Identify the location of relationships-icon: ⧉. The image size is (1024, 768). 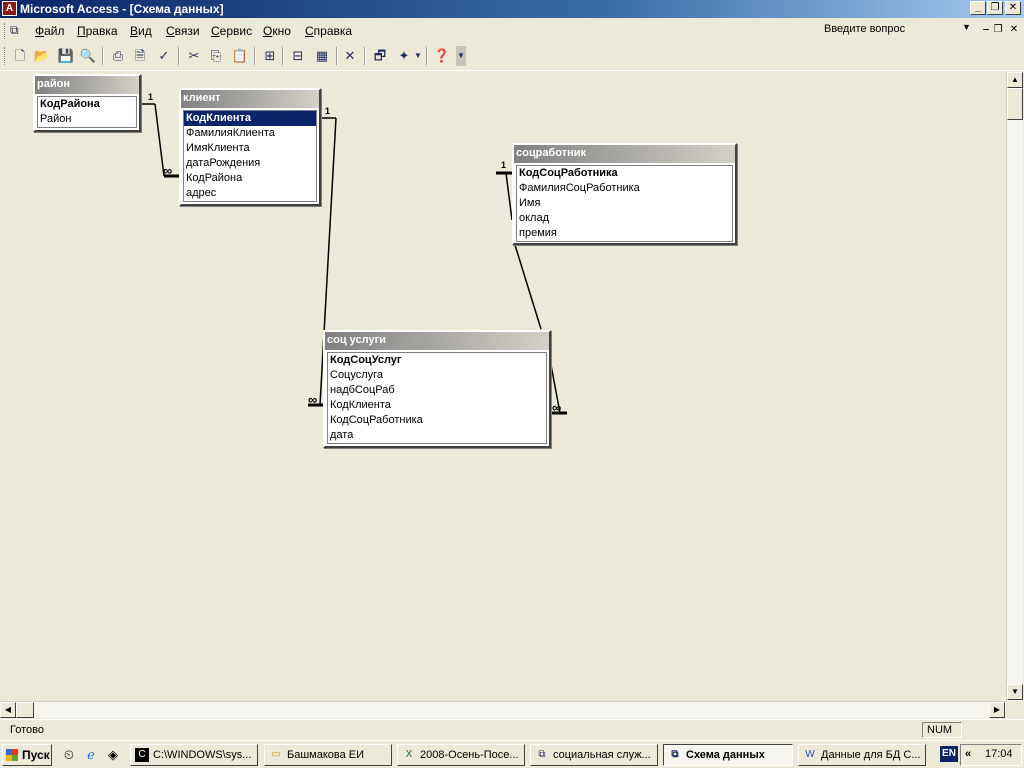
(675, 754).